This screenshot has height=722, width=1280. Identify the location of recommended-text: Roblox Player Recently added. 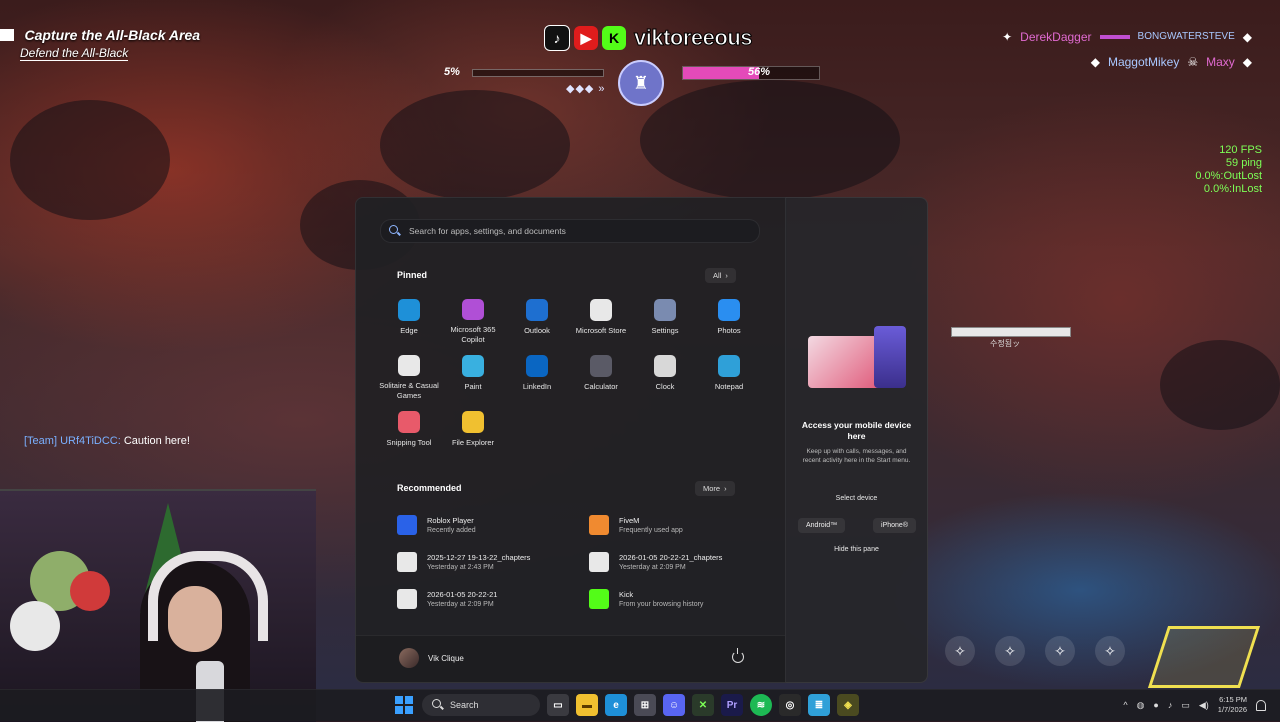
(451, 525).